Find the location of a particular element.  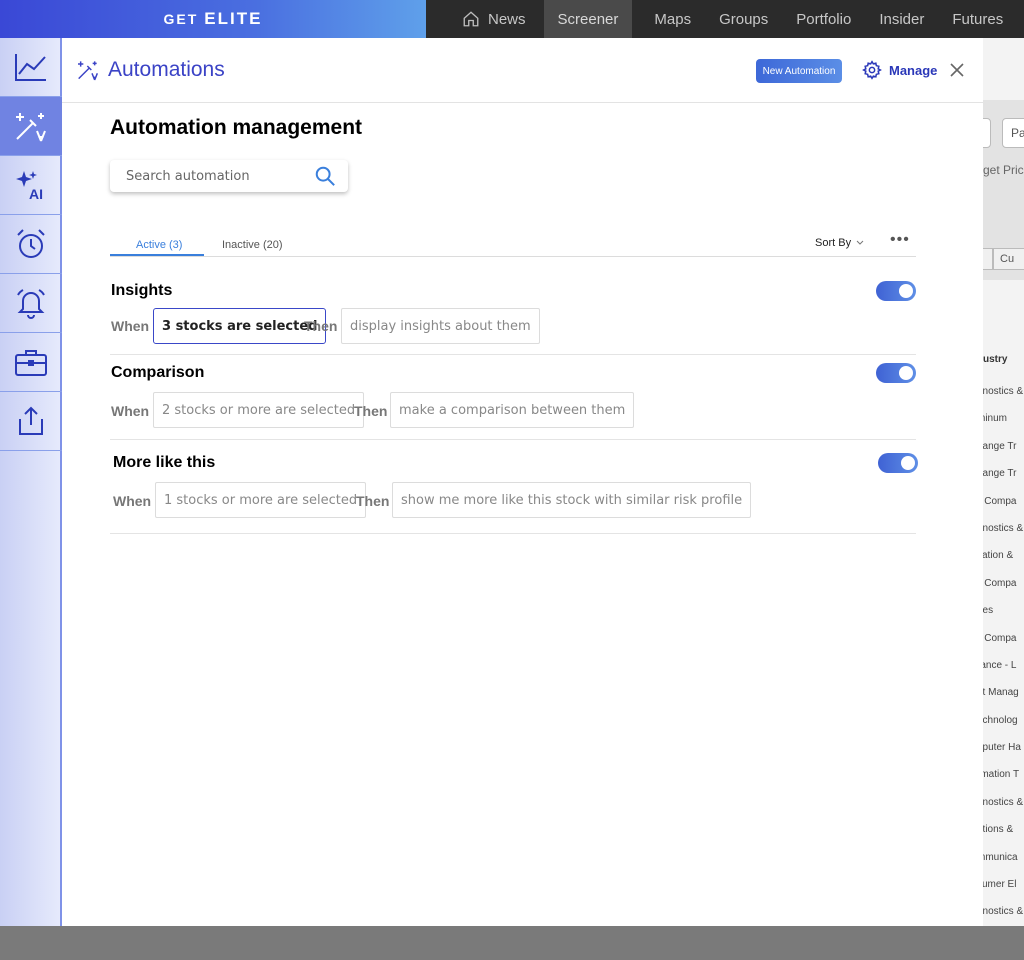

modal-header: Automations New Automation Manage is located at coordinates (522, 70).